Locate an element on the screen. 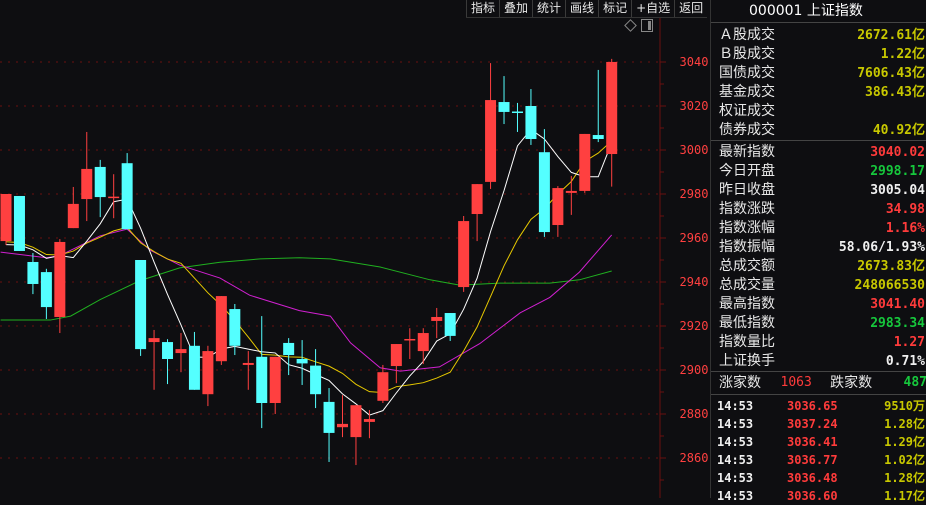 This screenshot has height=505, width=926. row-value: 58.06/1.93% is located at coordinates (882, 247).